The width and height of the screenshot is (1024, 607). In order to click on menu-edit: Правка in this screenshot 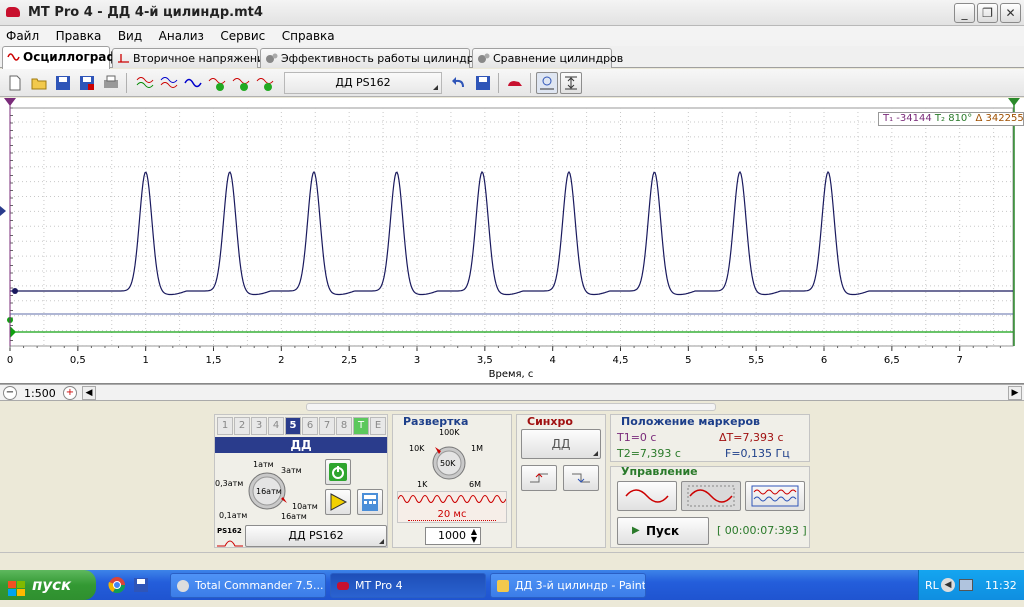, I will do `click(79, 34)`.